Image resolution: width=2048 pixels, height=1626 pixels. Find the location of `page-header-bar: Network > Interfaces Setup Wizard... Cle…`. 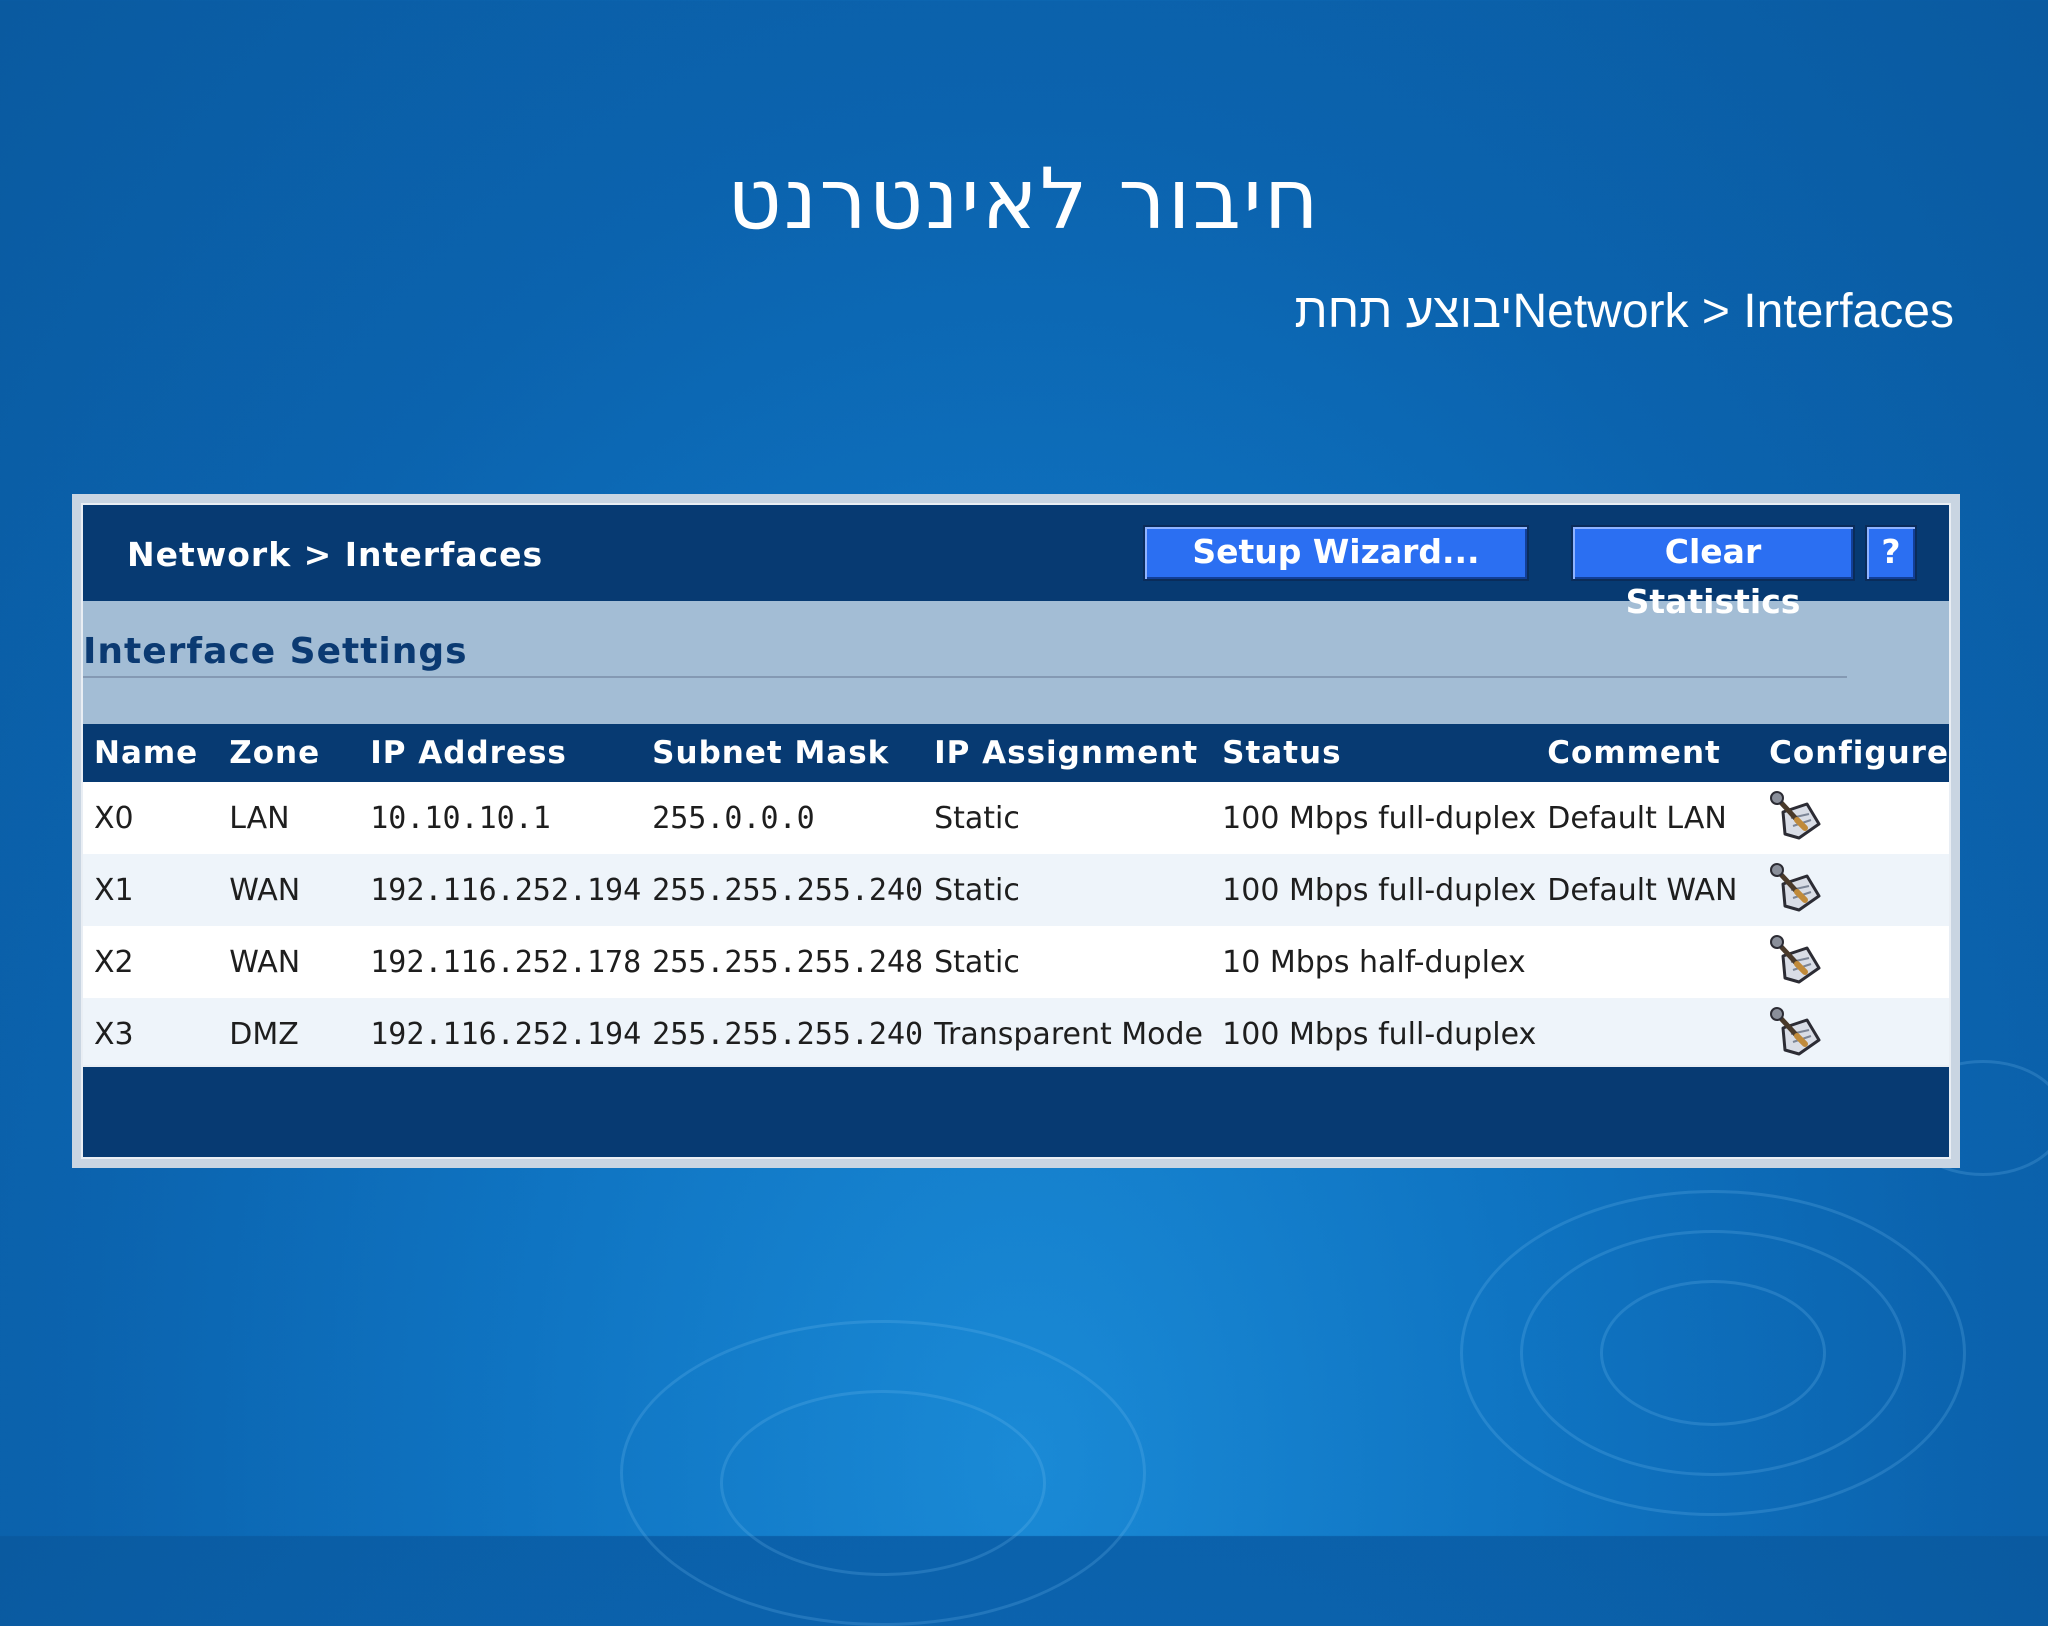

page-header-bar: Network > Interfaces Setup Wizard... Cle… is located at coordinates (1016, 563).